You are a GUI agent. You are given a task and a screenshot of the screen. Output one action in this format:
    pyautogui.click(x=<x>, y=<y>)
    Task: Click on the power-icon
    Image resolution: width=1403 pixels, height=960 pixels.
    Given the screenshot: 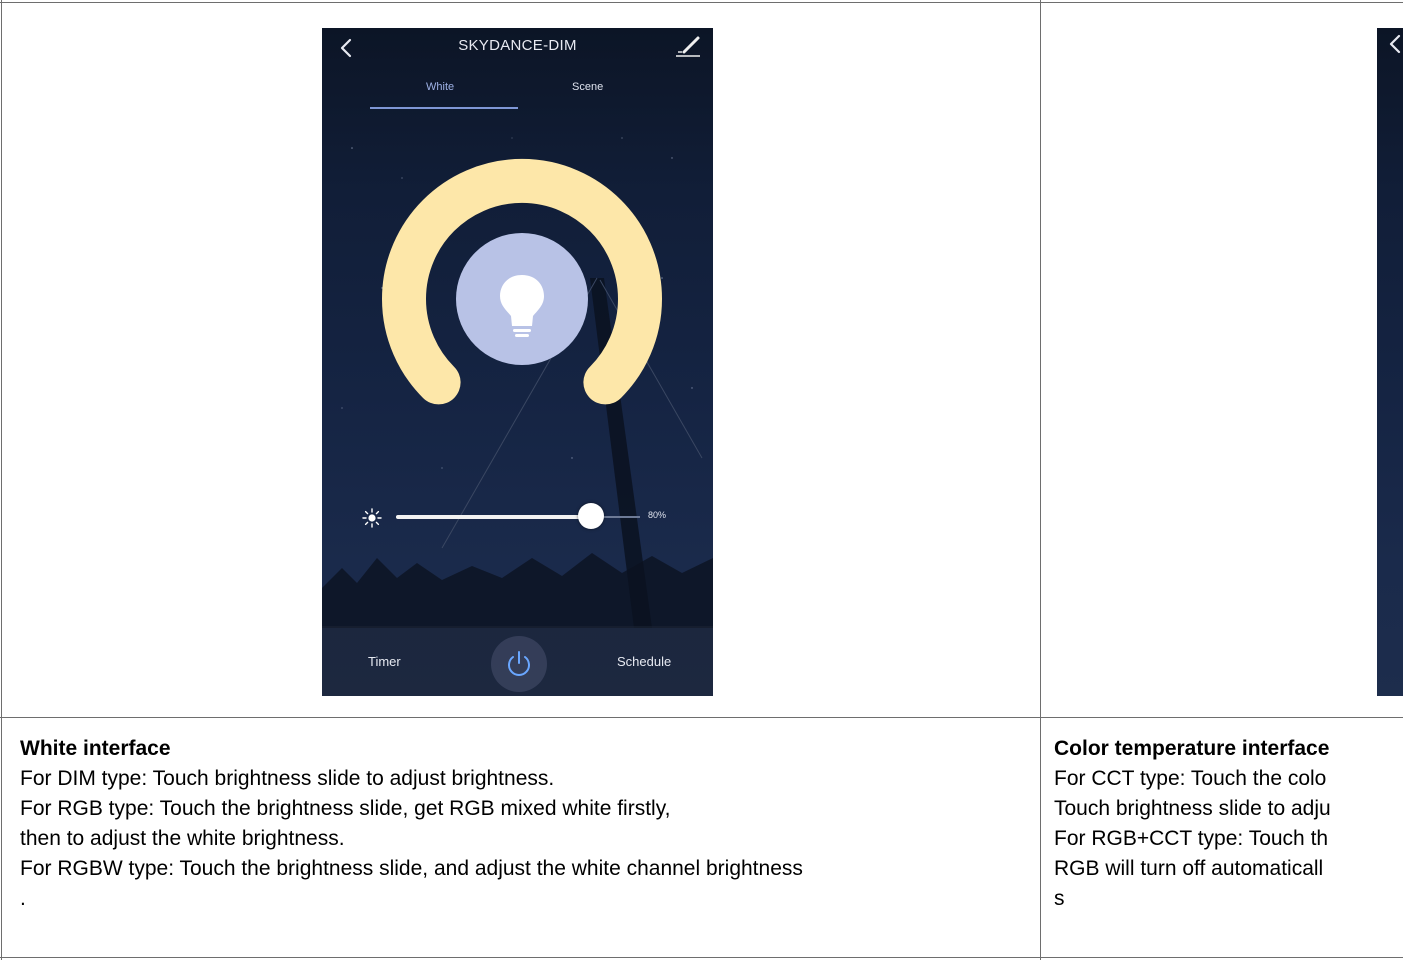 What is the action you would take?
    pyautogui.click(x=519, y=663)
    